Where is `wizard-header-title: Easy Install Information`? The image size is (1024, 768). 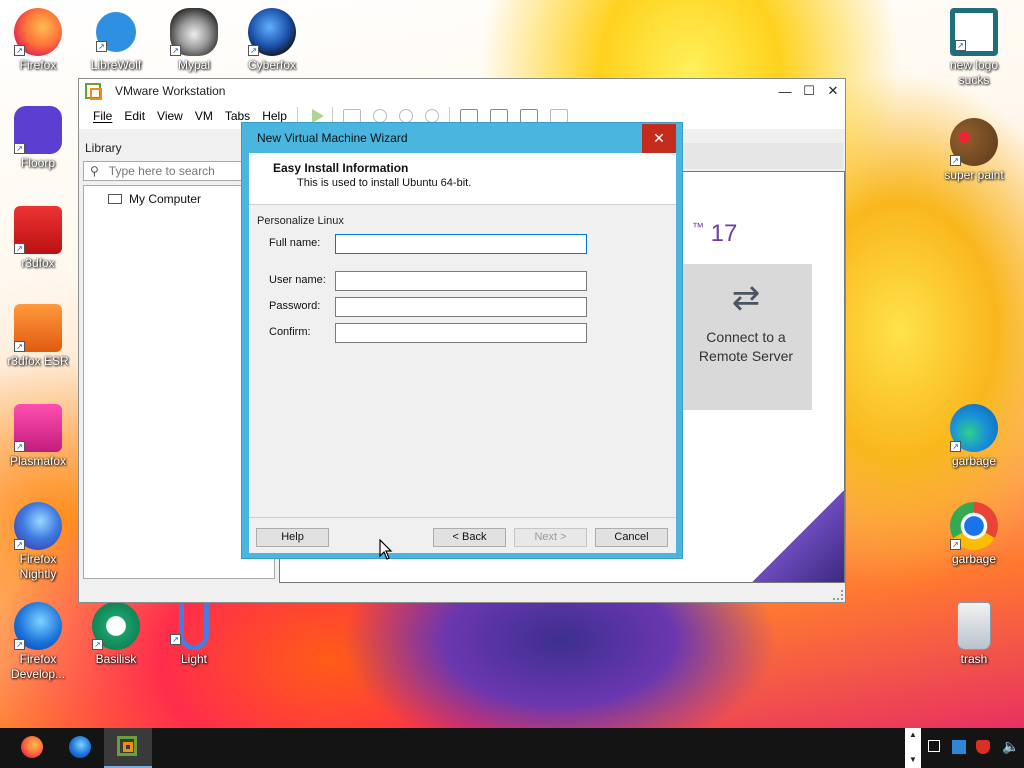
wizard-header-title: Easy Install Information is located at coordinates (341, 168).